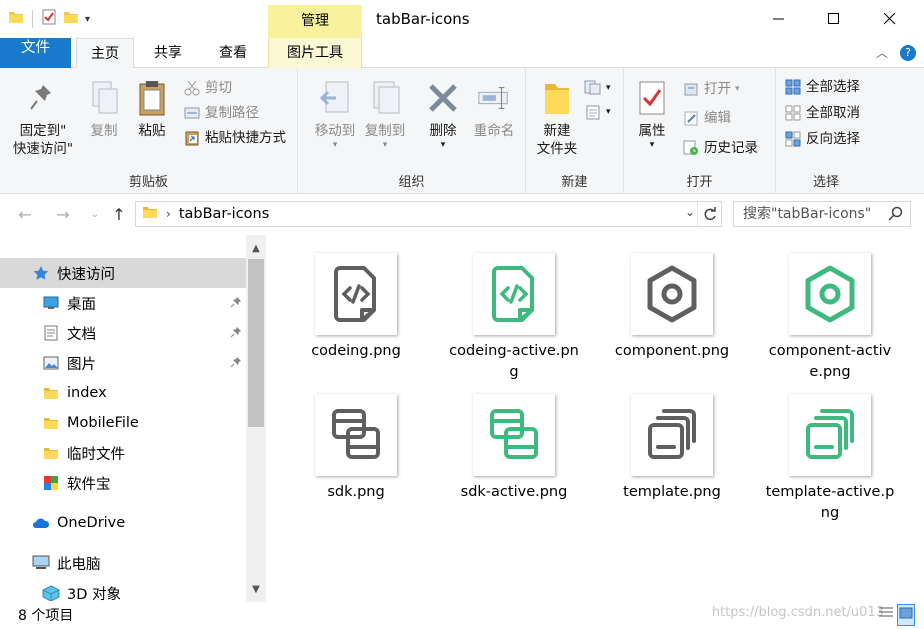 The image size is (924, 629). I want to click on history-label: 历史记录, so click(731, 148).